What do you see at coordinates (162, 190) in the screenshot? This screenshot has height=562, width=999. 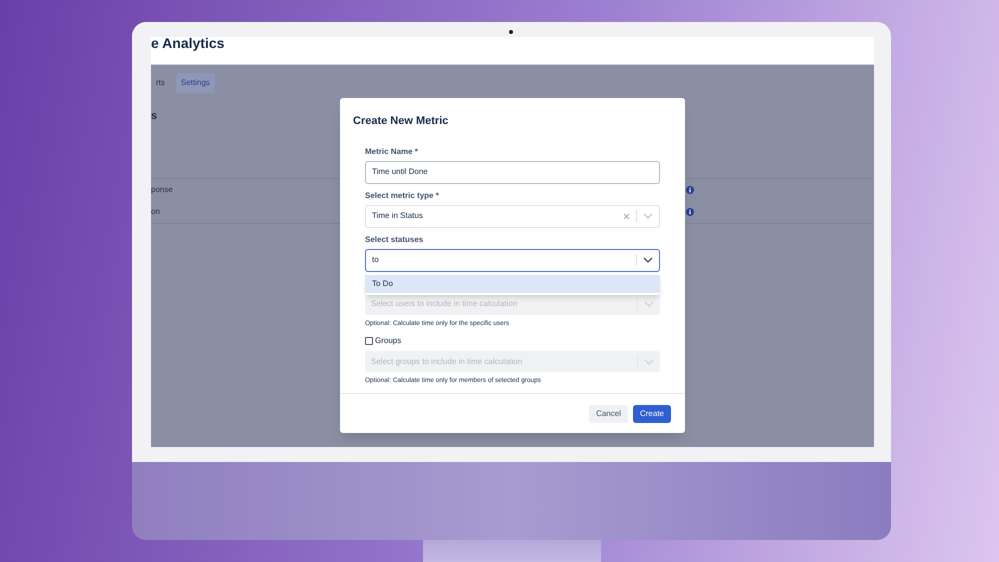 I see `row-label: ponse` at bounding box center [162, 190].